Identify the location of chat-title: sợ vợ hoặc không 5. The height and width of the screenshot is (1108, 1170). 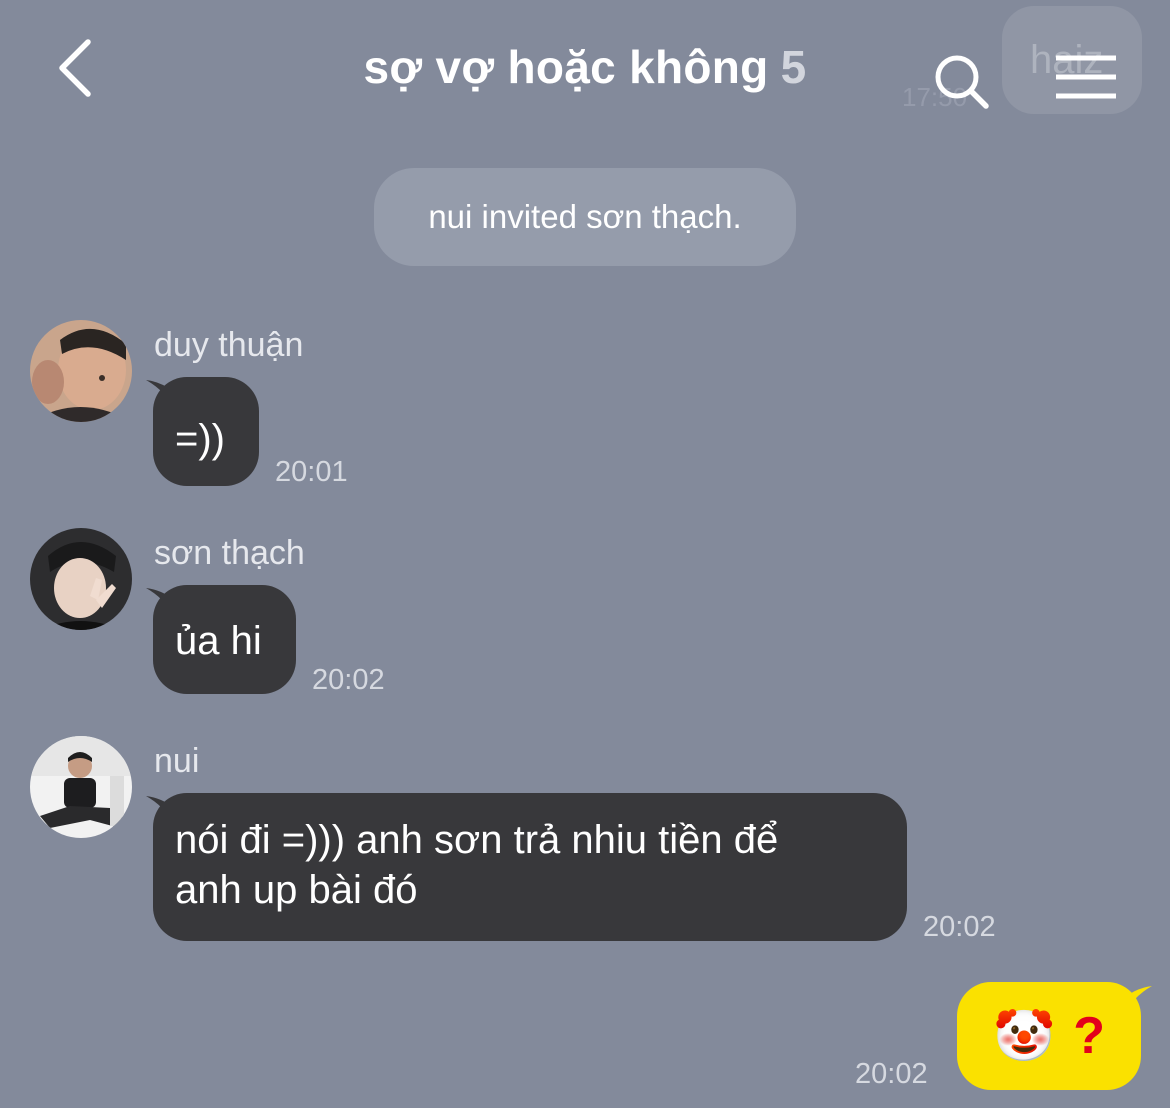
(585, 67).